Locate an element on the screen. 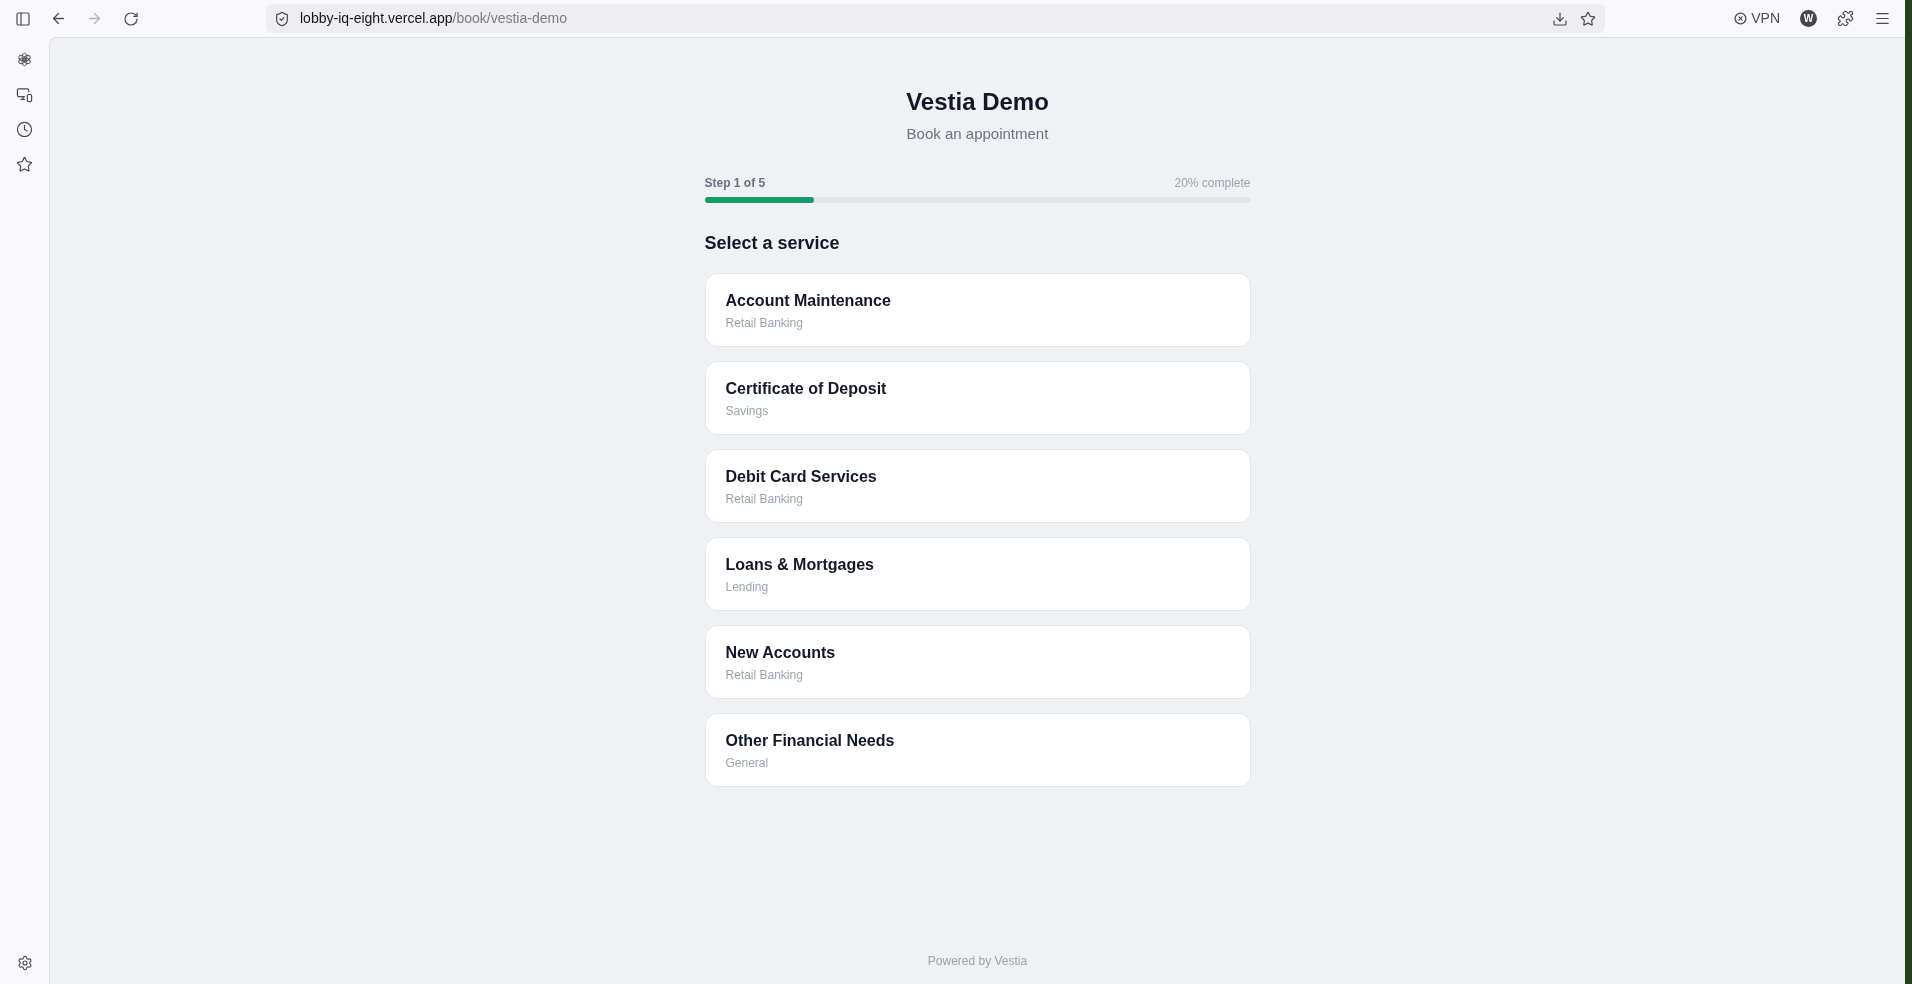 Image resolution: width=1912 pixels, height=984 pixels. step-label: Step 1 of 5 is located at coordinates (735, 183).